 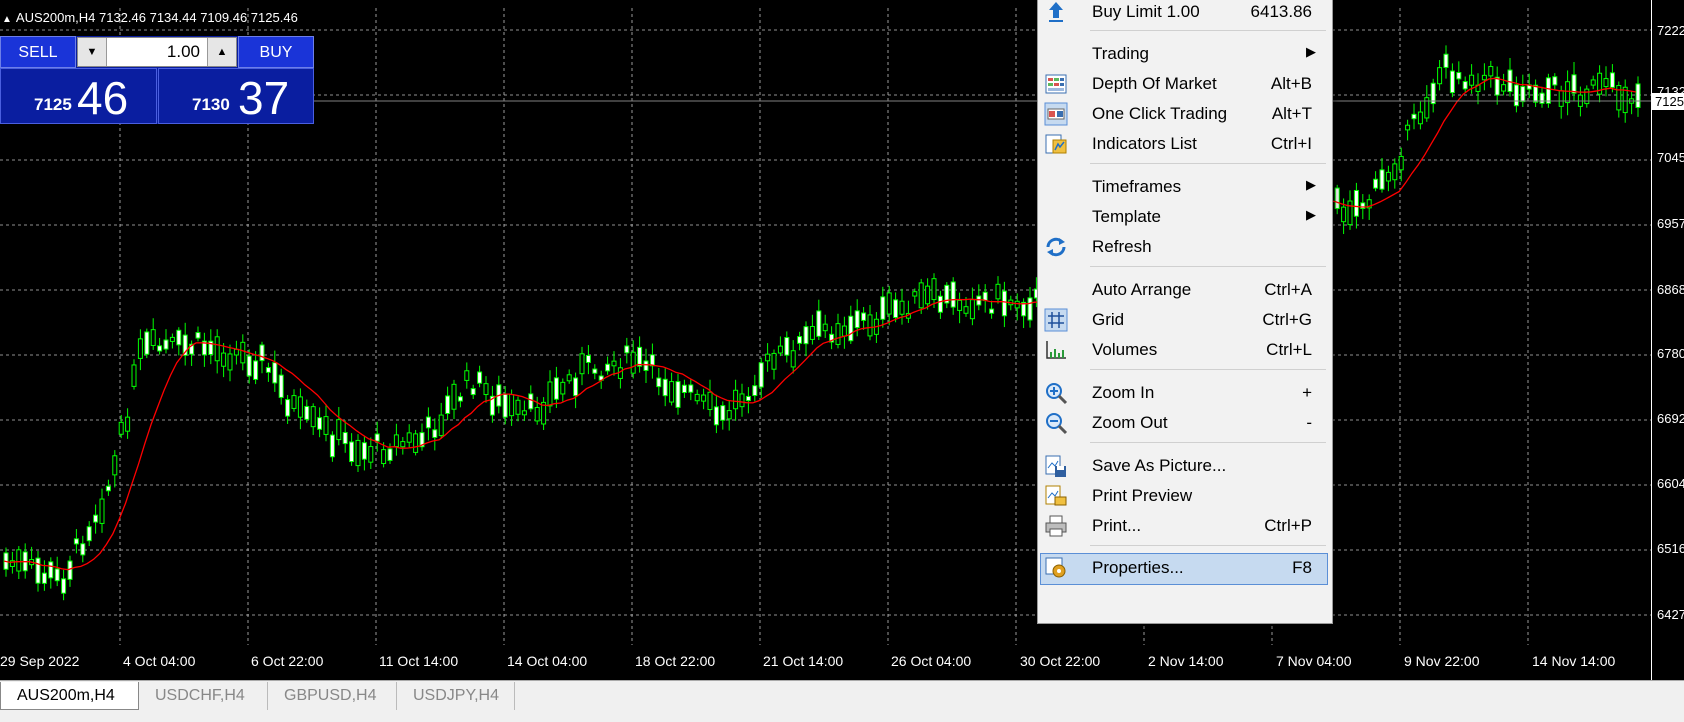 I want to click on lot-decrease-icon: ▼, so click(x=92, y=52).